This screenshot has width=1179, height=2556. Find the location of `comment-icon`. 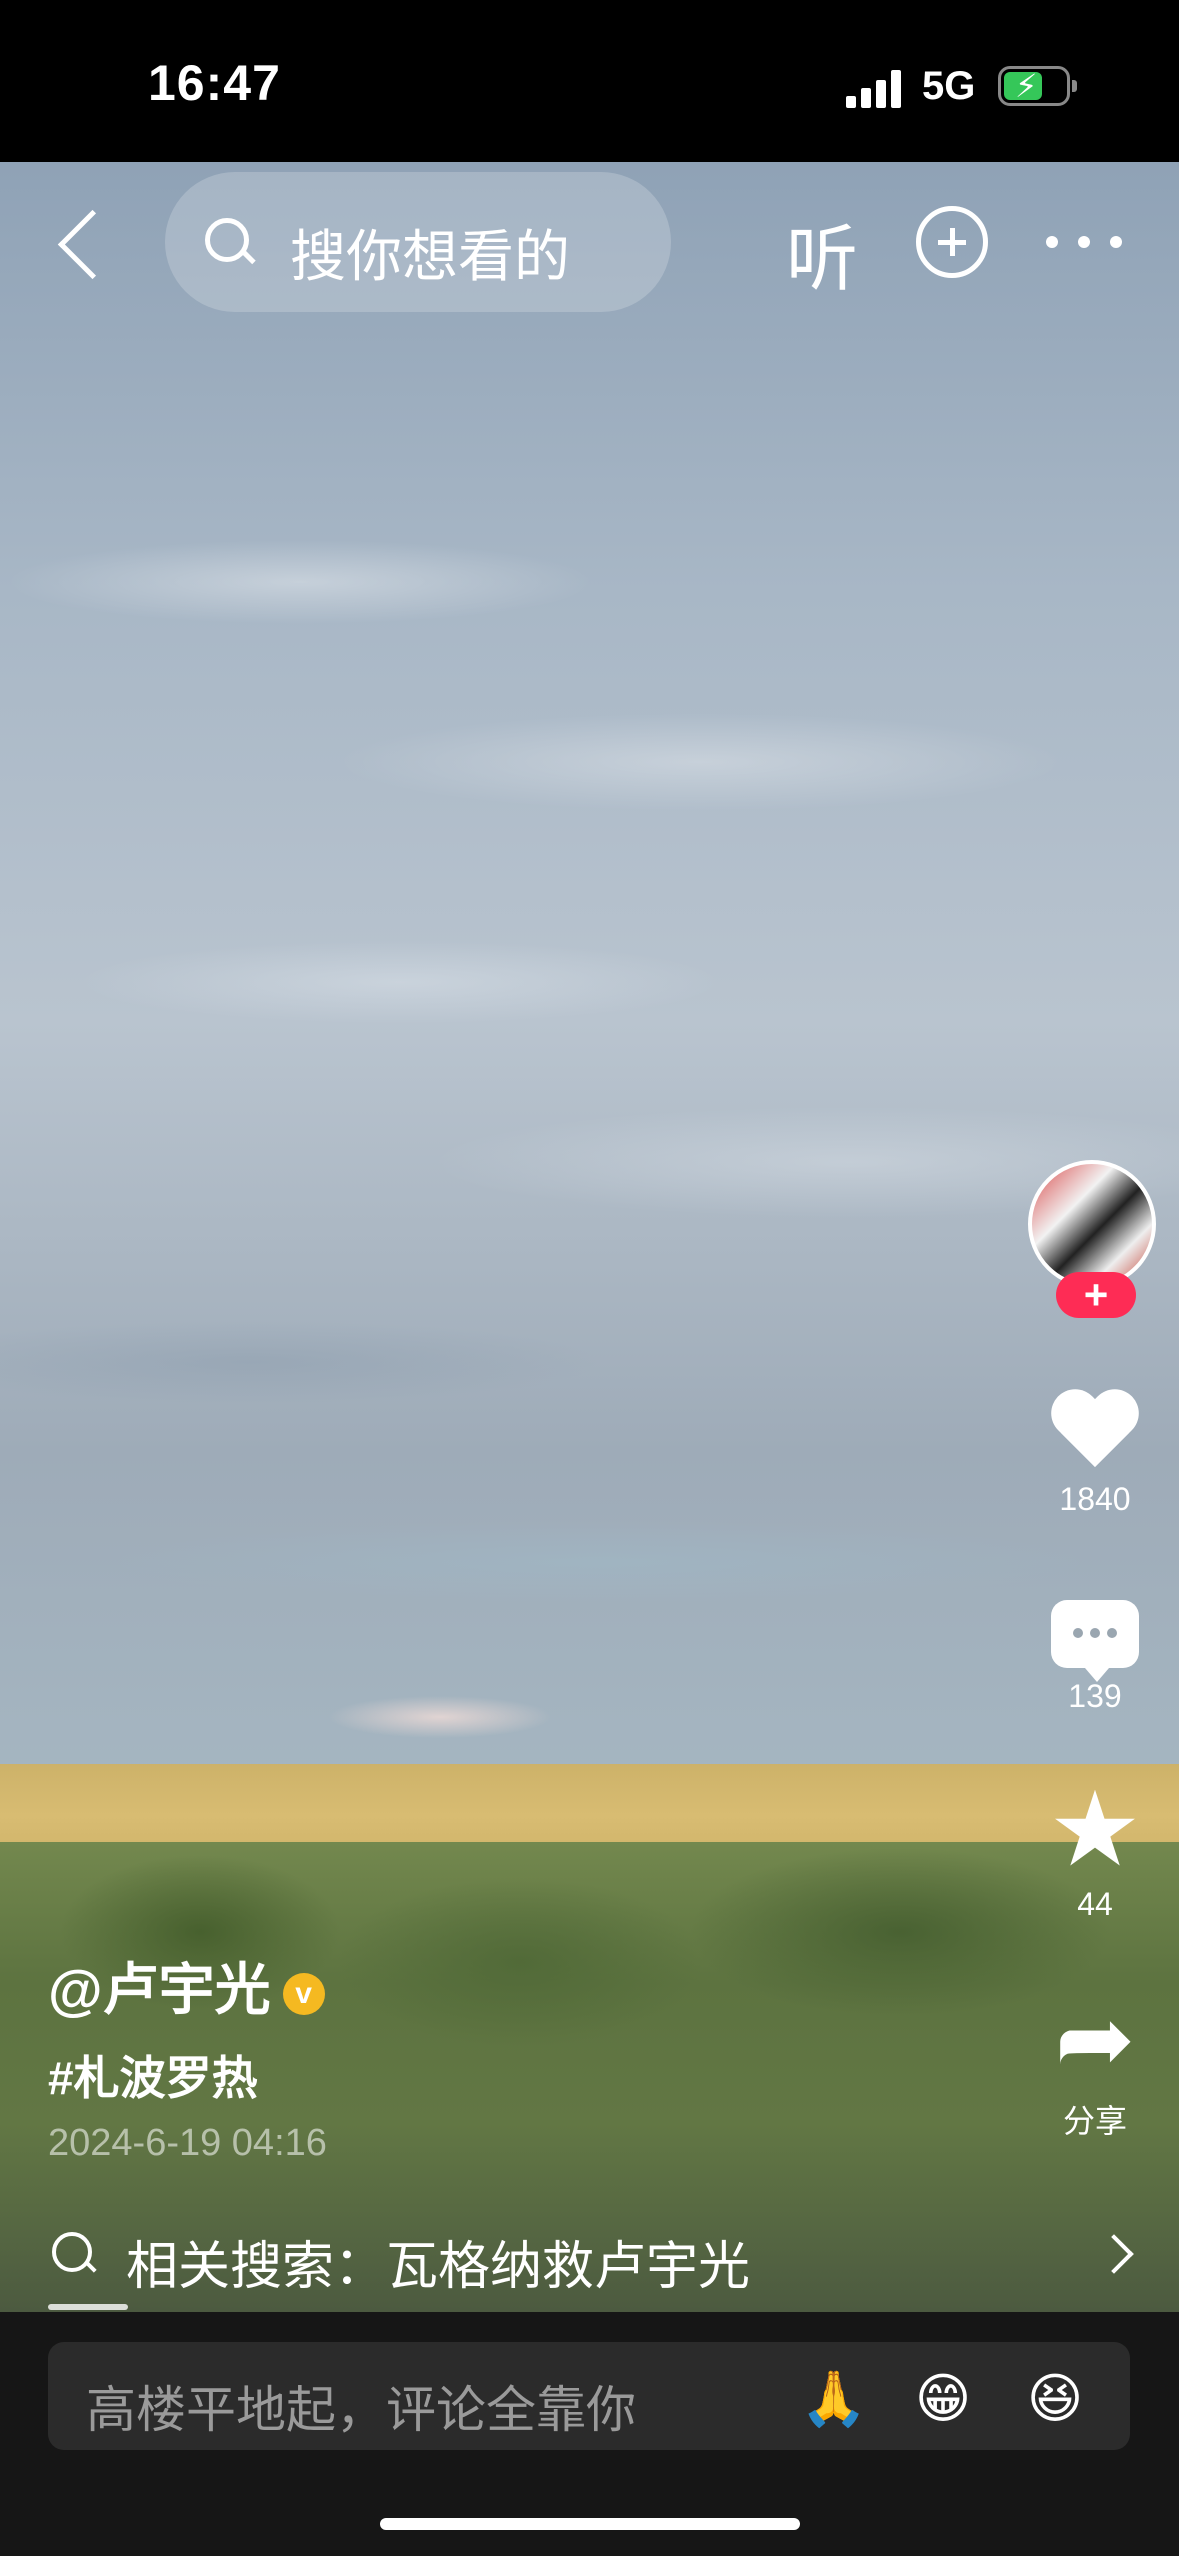

comment-icon is located at coordinates (1095, 1641).